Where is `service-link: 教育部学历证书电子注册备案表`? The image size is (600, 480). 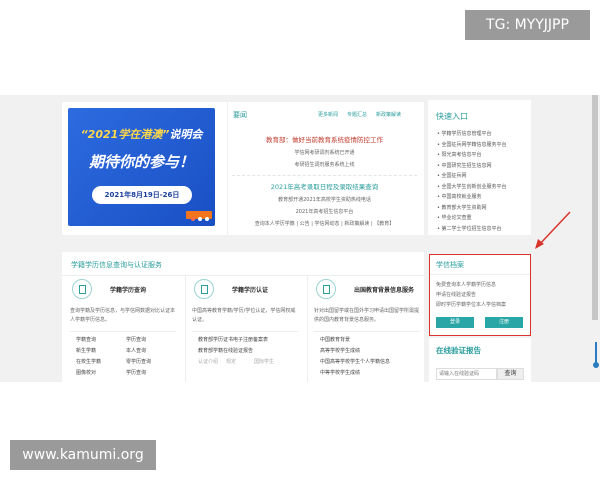
service-link: 教育部学历证书电子注册备案表 is located at coordinates (233, 339).